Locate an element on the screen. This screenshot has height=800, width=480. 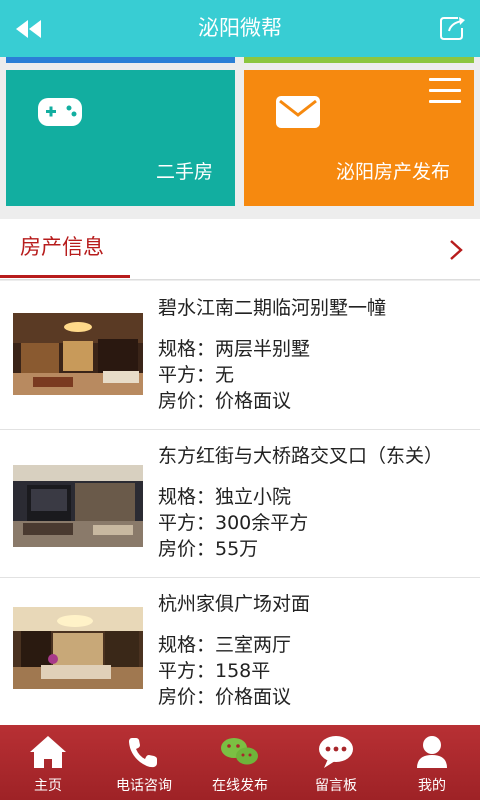
phone-icon is located at coordinates (143, 753).